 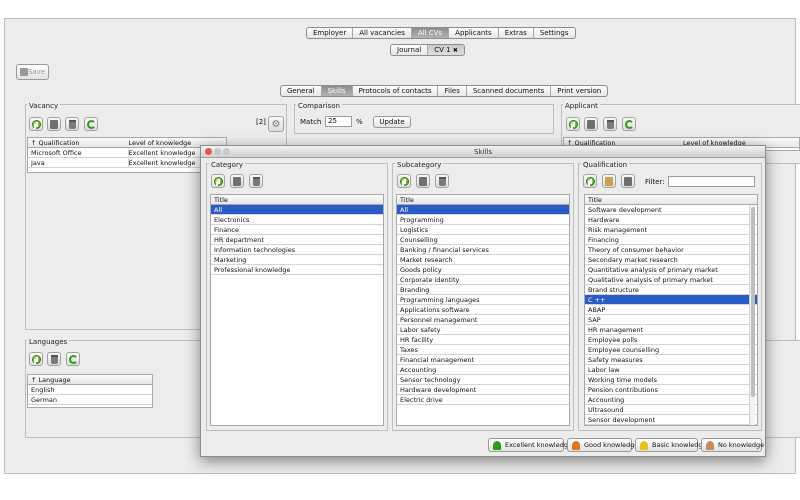 I want to click on list-item: Counselling, so click(x=483, y=240).